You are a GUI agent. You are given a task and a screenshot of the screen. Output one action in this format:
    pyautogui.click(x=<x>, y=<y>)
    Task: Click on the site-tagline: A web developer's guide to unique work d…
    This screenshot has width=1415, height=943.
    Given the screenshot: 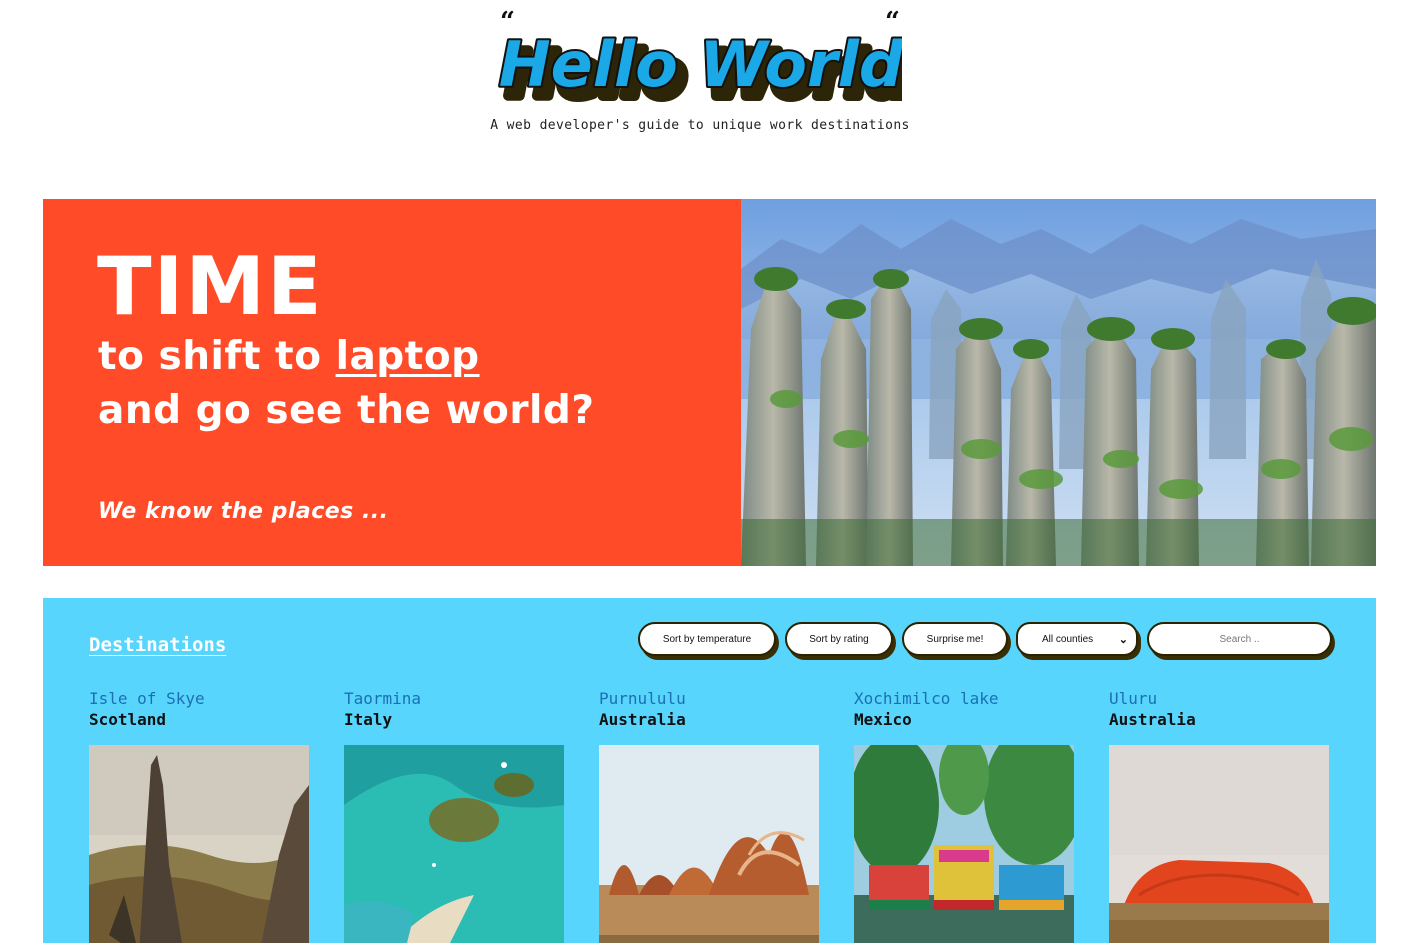 What is the action you would take?
    pyautogui.click(x=700, y=125)
    